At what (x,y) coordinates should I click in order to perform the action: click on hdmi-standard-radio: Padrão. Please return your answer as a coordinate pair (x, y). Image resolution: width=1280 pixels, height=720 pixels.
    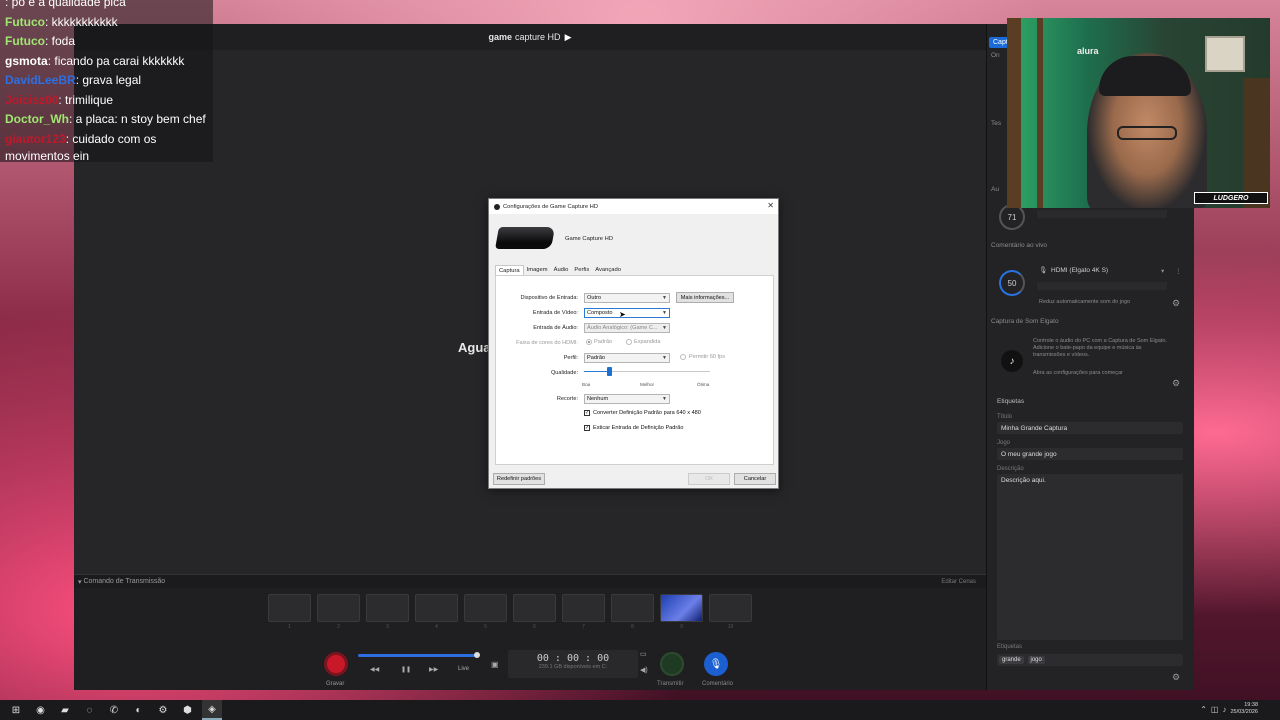
    Looking at the image, I should click on (599, 342).